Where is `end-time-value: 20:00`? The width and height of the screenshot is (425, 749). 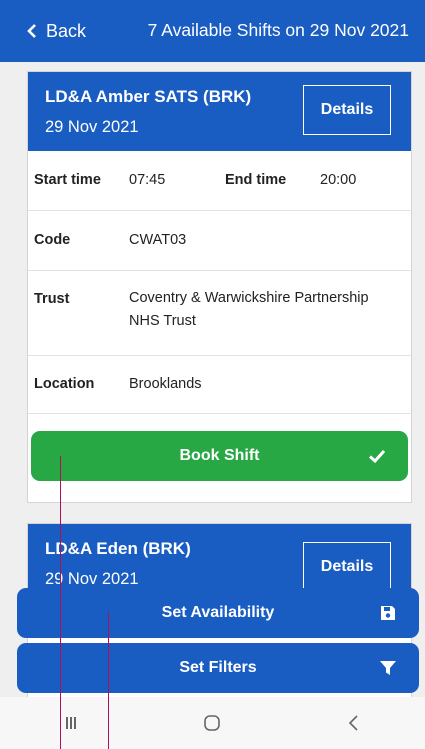 end-time-value: 20:00 is located at coordinates (338, 180).